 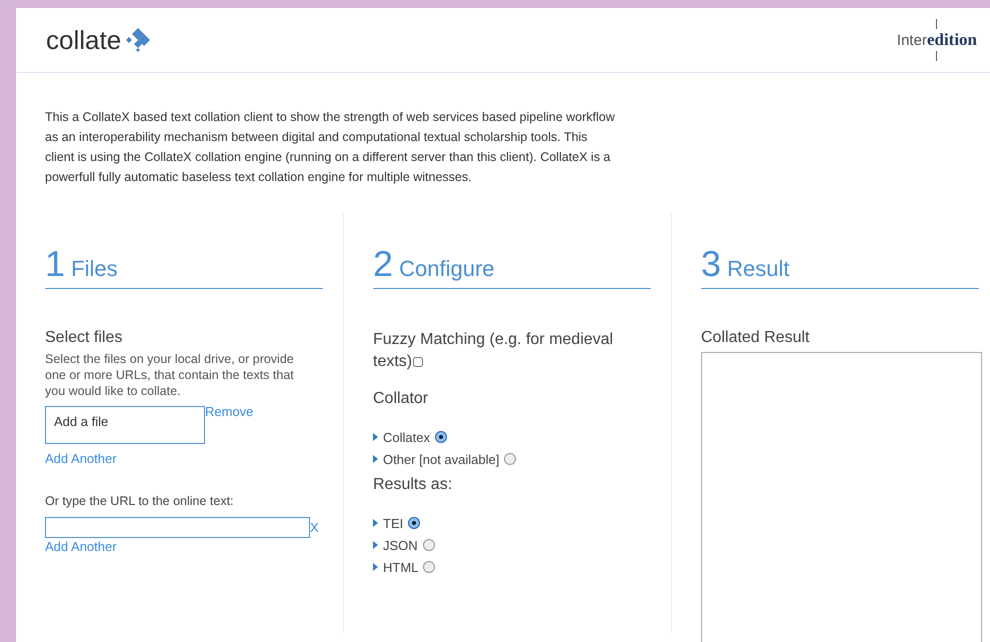 What do you see at coordinates (229, 411) in the screenshot?
I see `remove-link: Remove` at bounding box center [229, 411].